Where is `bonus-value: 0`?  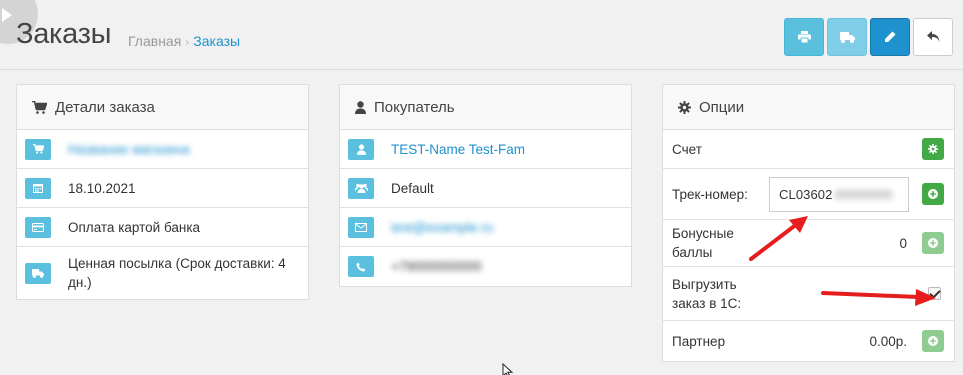 bonus-value: 0 is located at coordinates (903, 243).